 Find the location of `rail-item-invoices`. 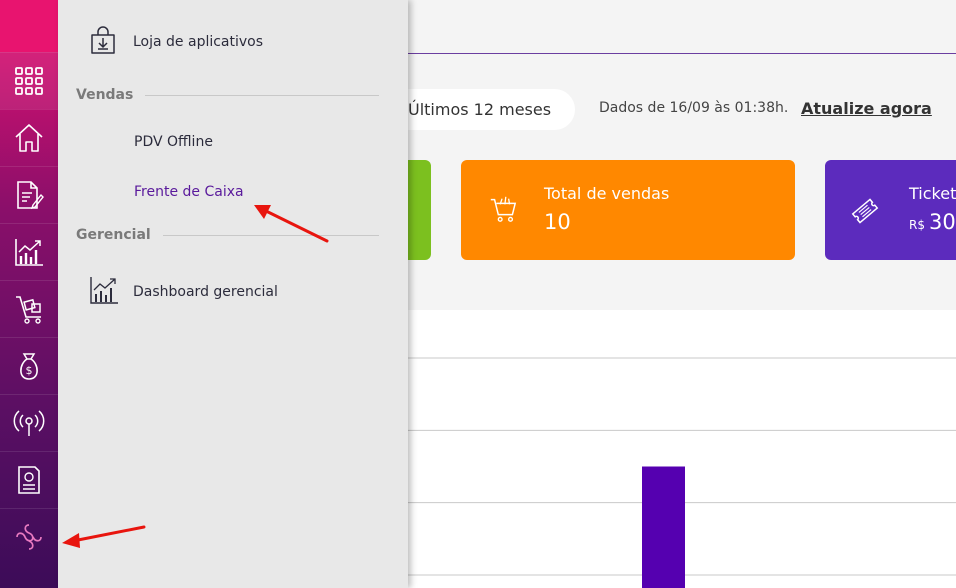

rail-item-invoices is located at coordinates (29, 479).